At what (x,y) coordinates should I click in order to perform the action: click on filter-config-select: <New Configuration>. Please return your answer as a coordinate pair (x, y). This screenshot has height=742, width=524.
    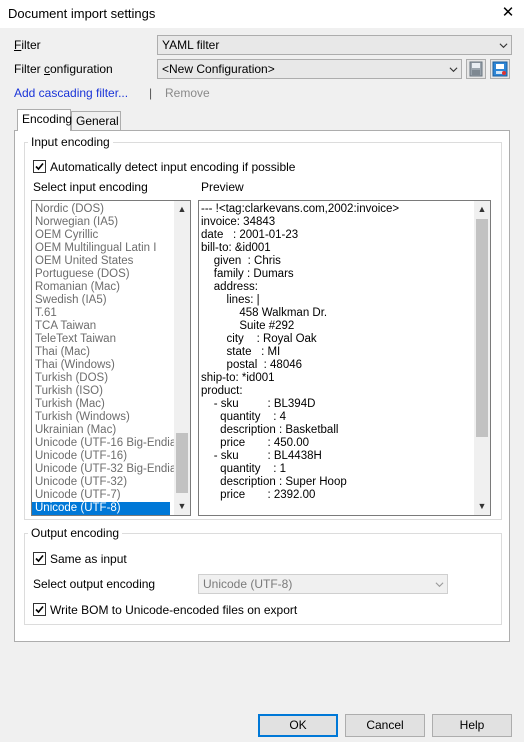
    Looking at the image, I should click on (309, 69).